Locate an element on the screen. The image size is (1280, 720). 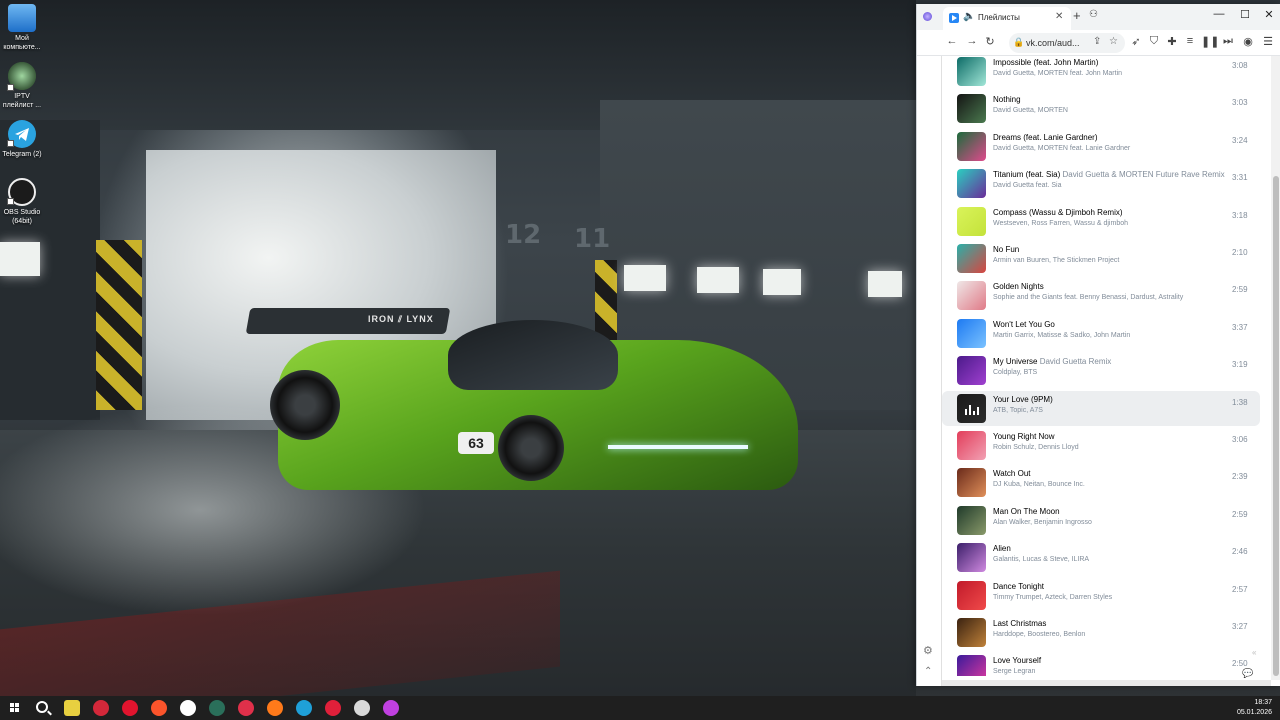
track-artist: Serge Legran is located at coordinates (1014, 671).